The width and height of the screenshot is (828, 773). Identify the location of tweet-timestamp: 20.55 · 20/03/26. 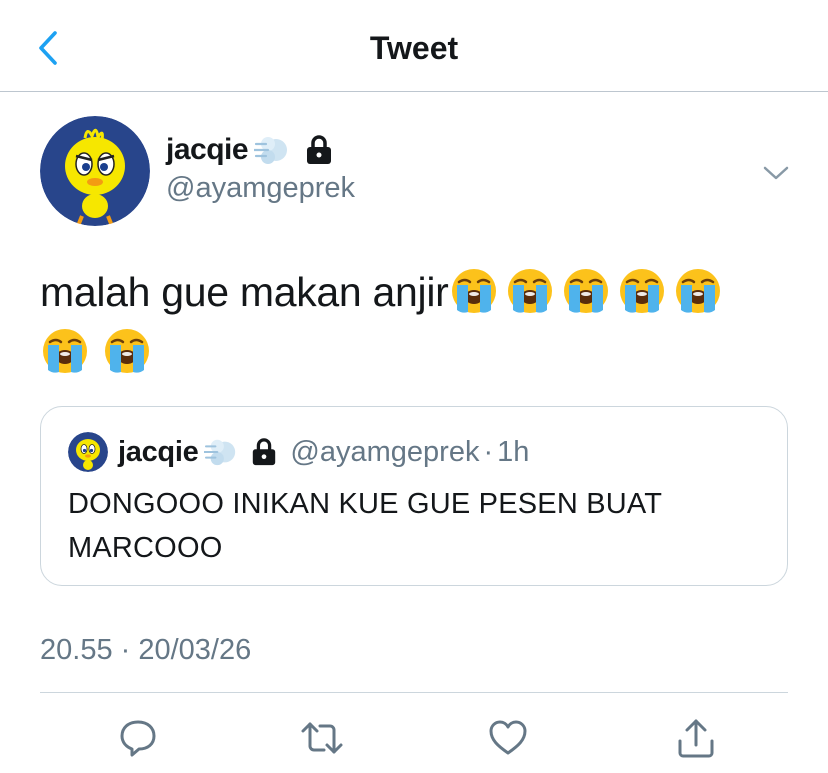
(146, 650).